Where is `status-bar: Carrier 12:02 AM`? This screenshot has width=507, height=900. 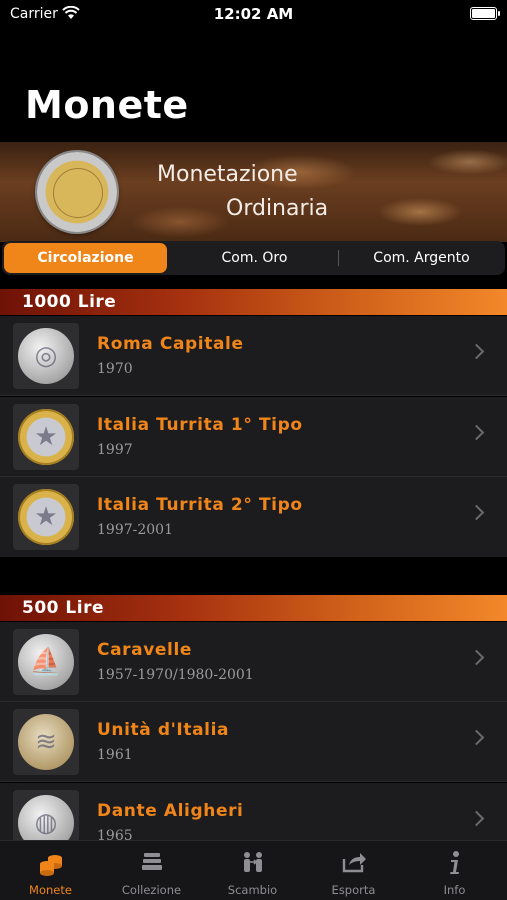 status-bar: Carrier 12:02 AM is located at coordinates (253, 15).